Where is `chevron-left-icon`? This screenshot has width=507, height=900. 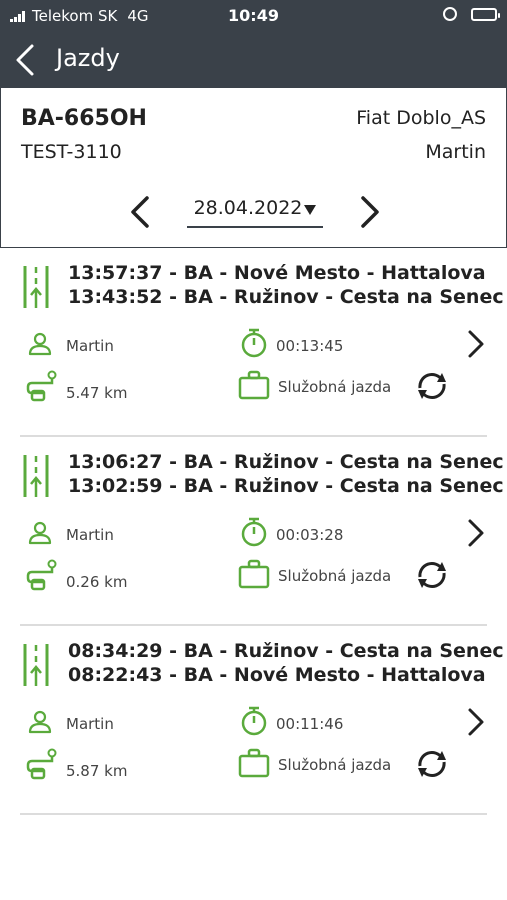
chevron-left-icon is located at coordinates (140, 212).